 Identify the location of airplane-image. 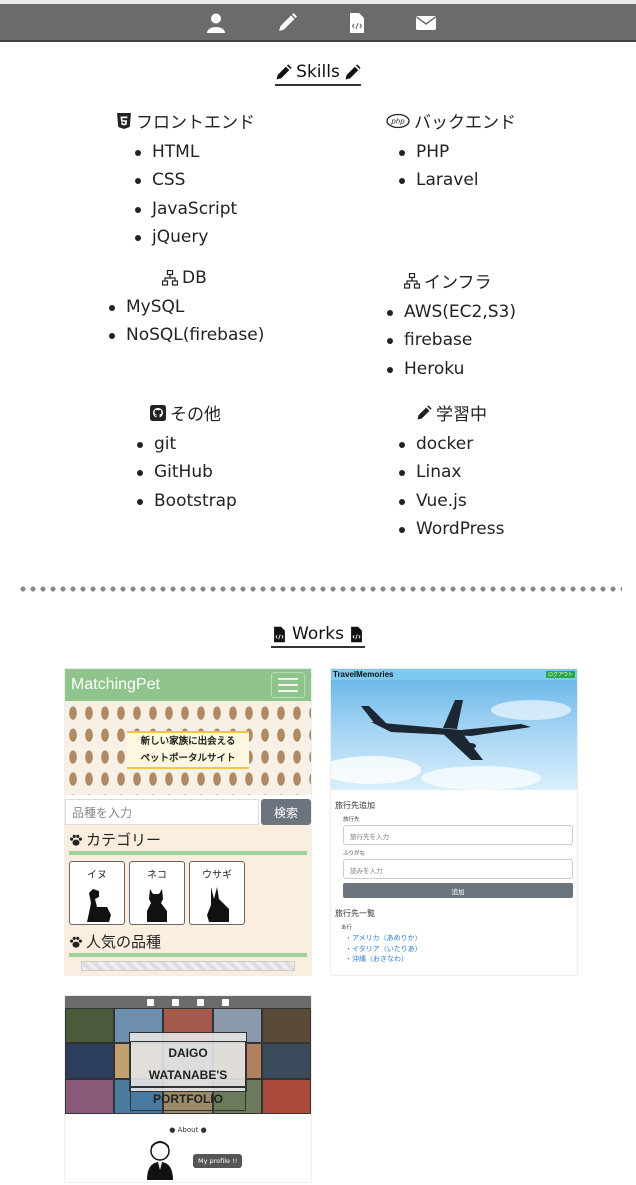
(454, 735).